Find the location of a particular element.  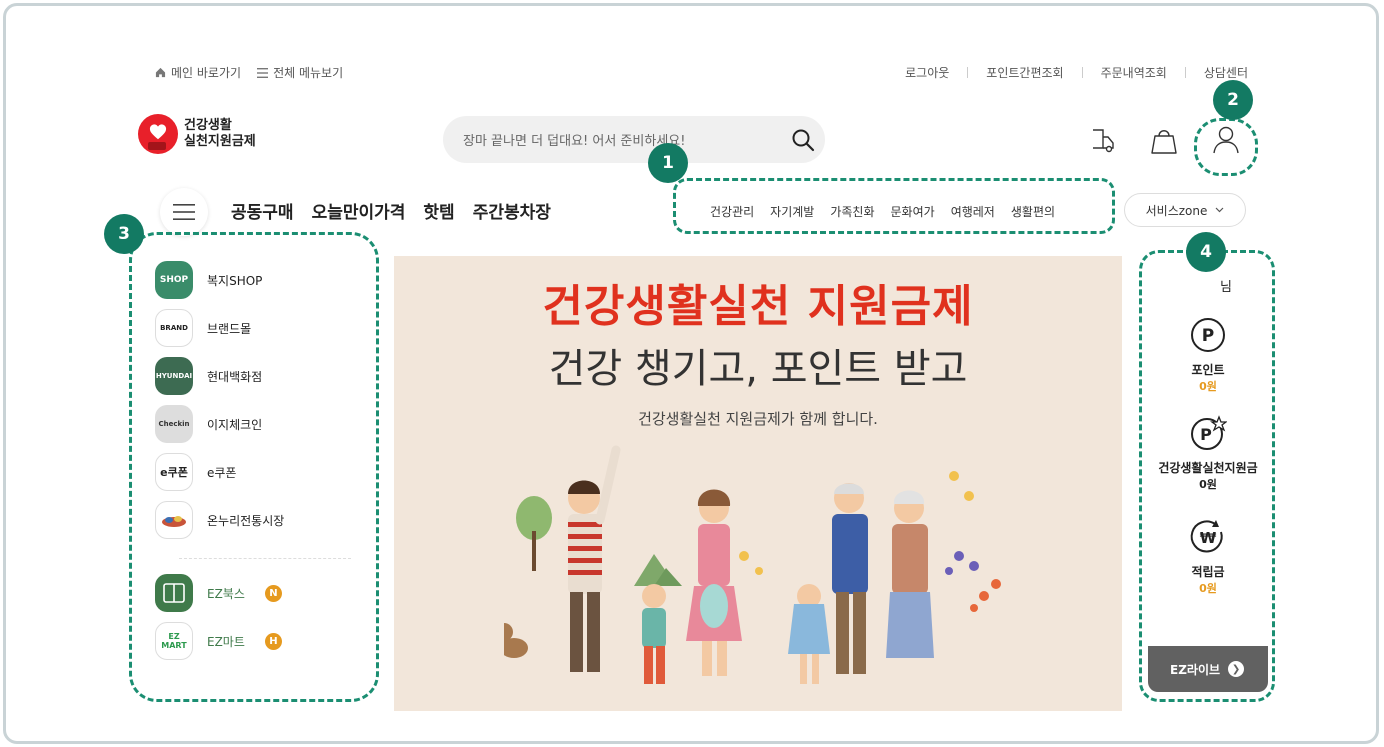

main-nav: 공동구매 오늘만이가격 핫템 주간봉차장 is located at coordinates (391, 210).